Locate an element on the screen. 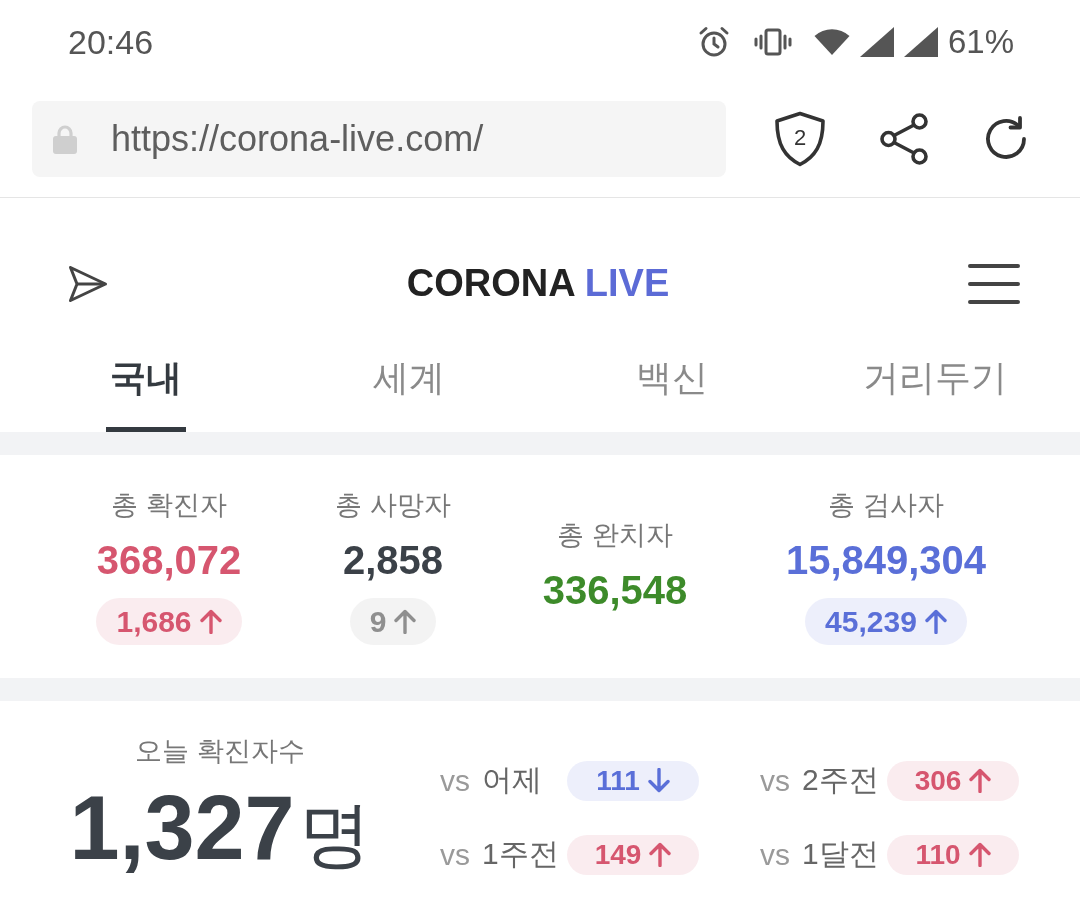  change-value: 110 is located at coordinates (938, 854).